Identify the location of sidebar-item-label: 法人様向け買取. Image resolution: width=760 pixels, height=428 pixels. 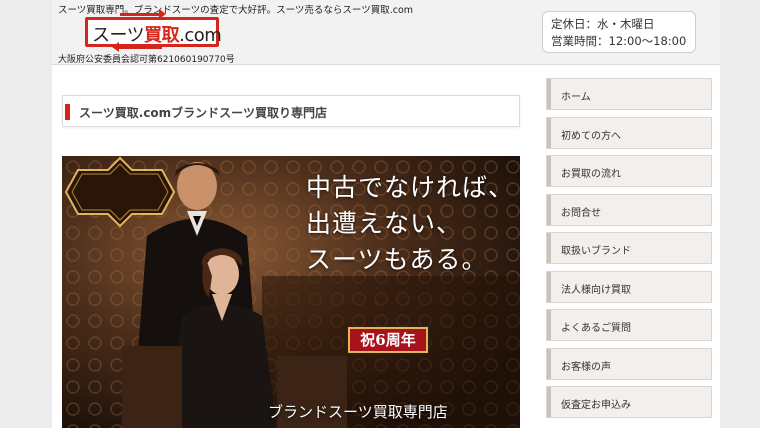
(596, 290).